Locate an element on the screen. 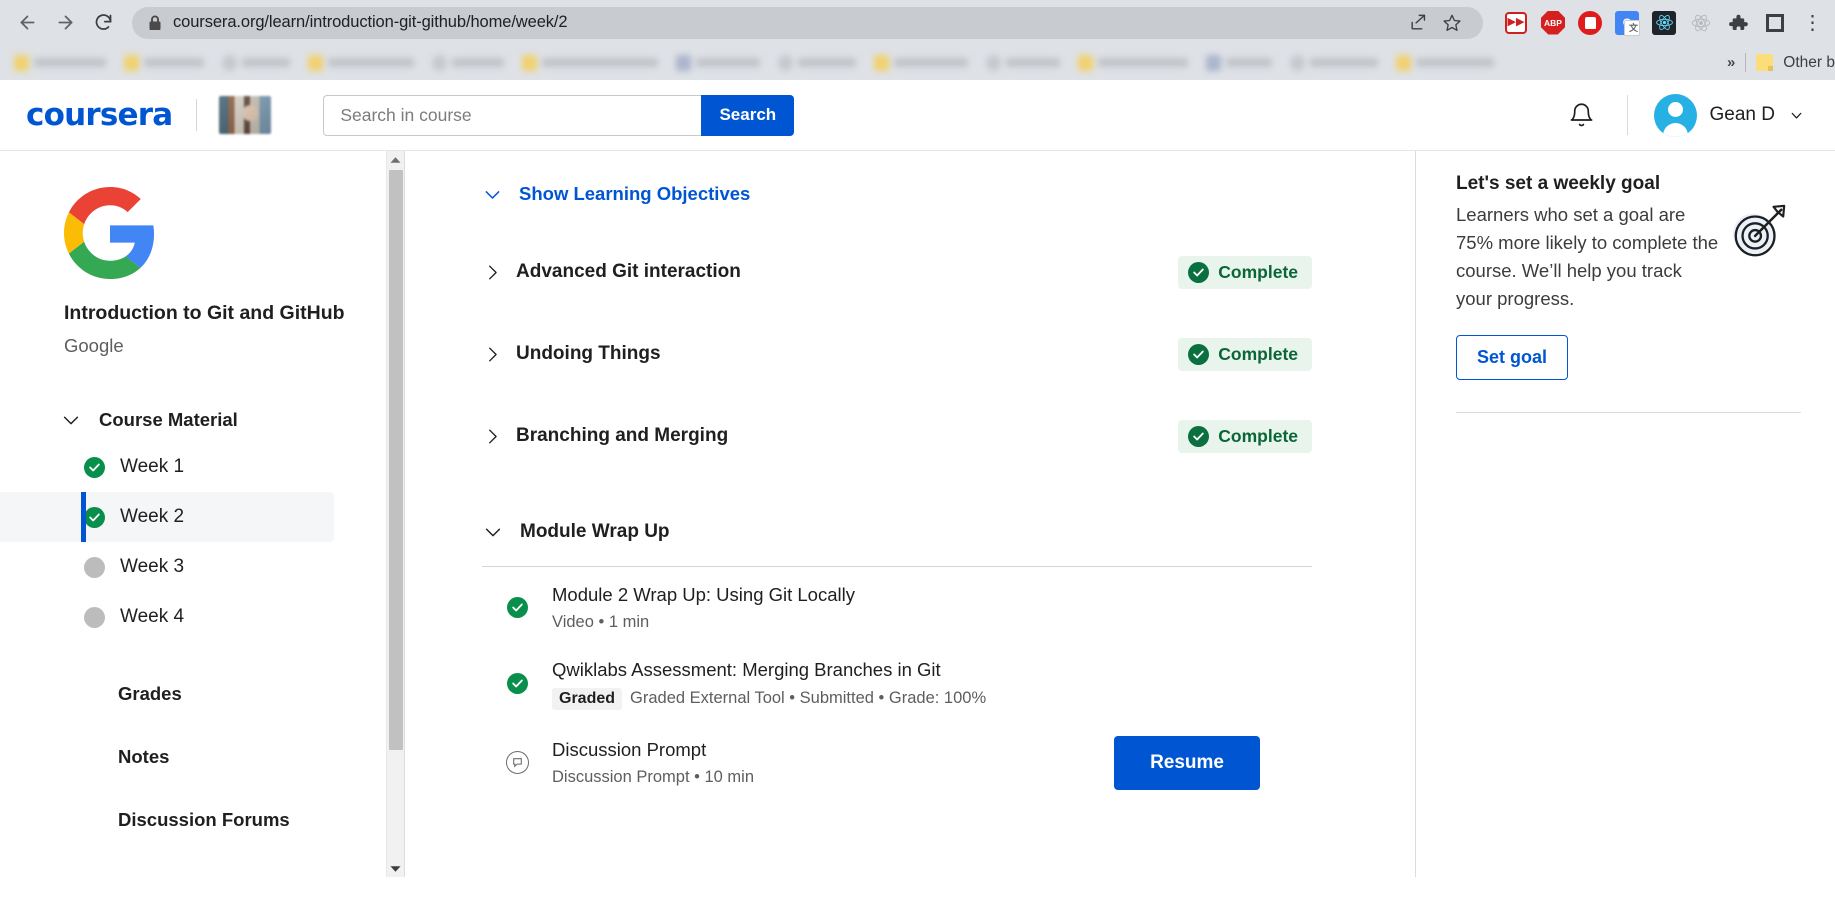 This screenshot has height=897, width=1835. folder-icon is located at coordinates (1765, 62).